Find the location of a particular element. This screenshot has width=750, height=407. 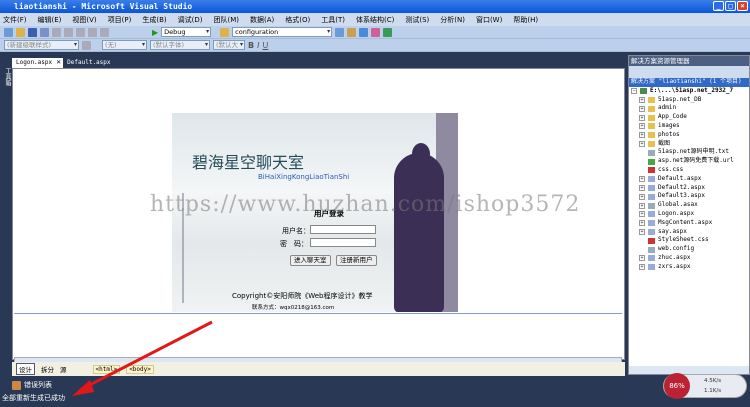

red-arrow-annotation is located at coordinates (142, 358).